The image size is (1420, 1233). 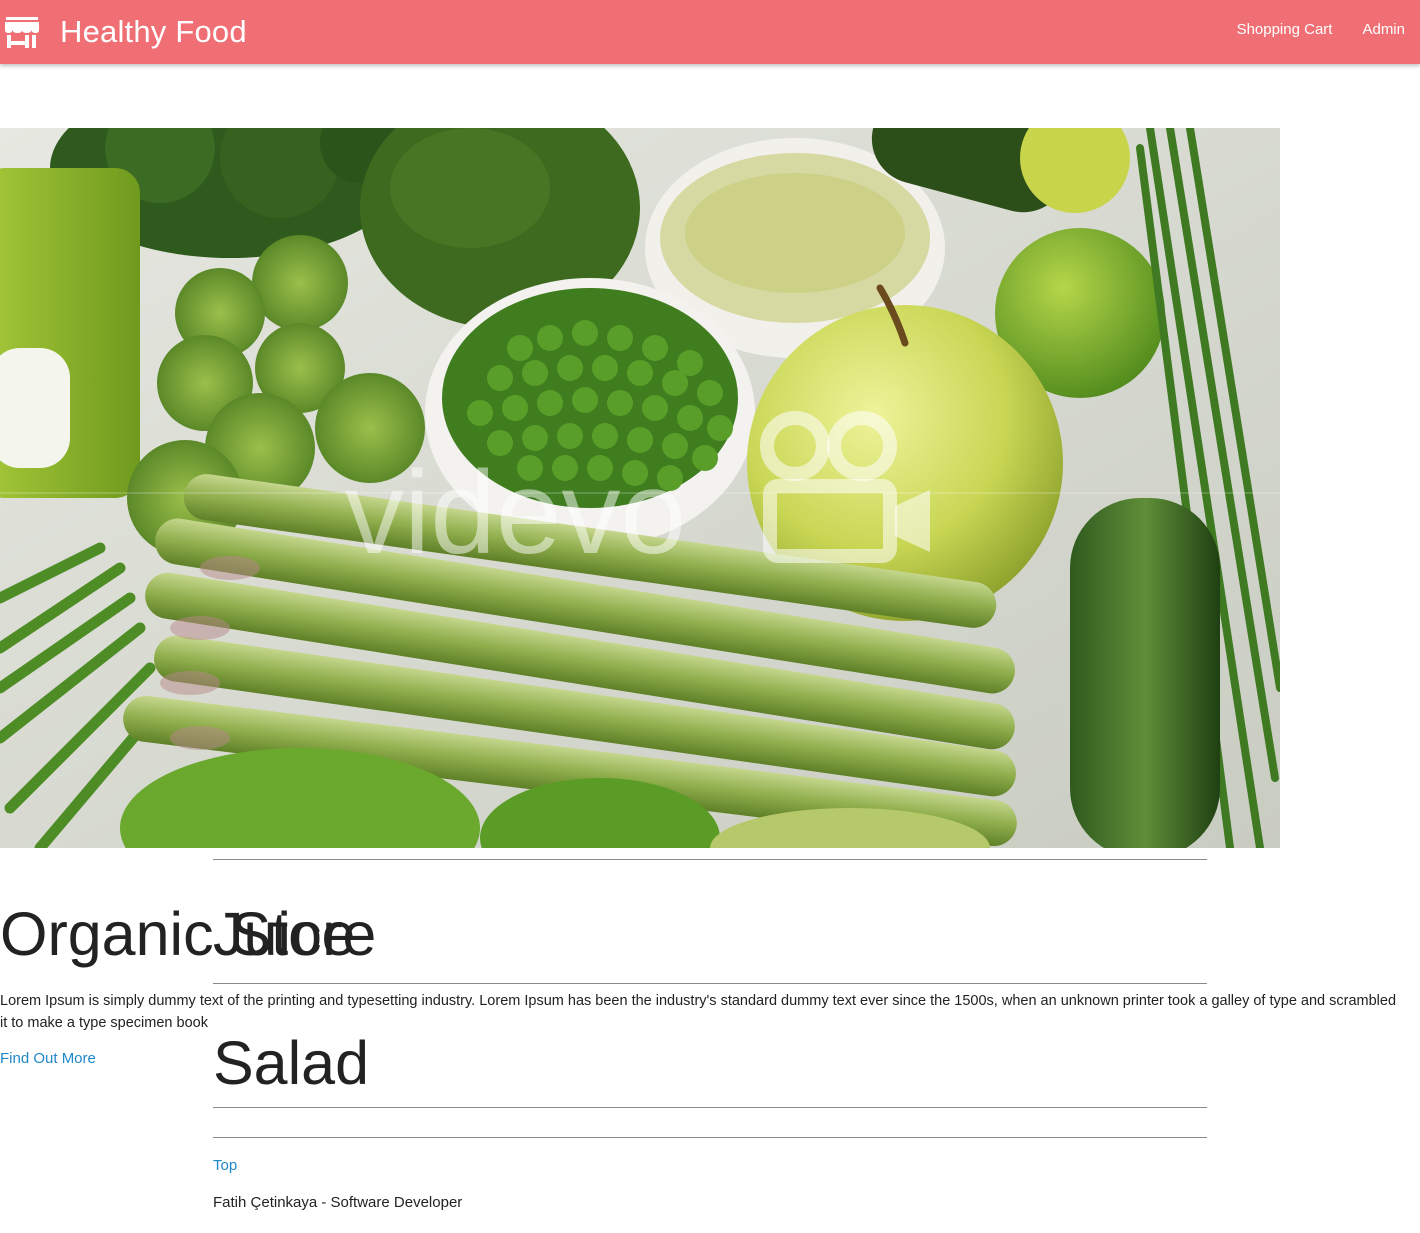 What do you see at coordinates (225, 1165) in the screenshot?
I see `top-link: Top` at bounding box center [225, 1165].